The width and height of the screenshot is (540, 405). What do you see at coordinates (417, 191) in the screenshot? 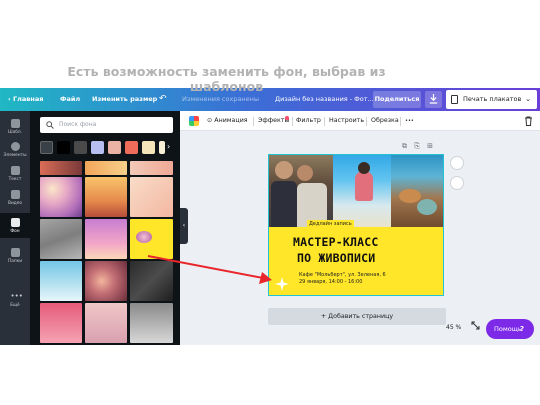
I see `photo-coral` at bounding box center [417, 191].